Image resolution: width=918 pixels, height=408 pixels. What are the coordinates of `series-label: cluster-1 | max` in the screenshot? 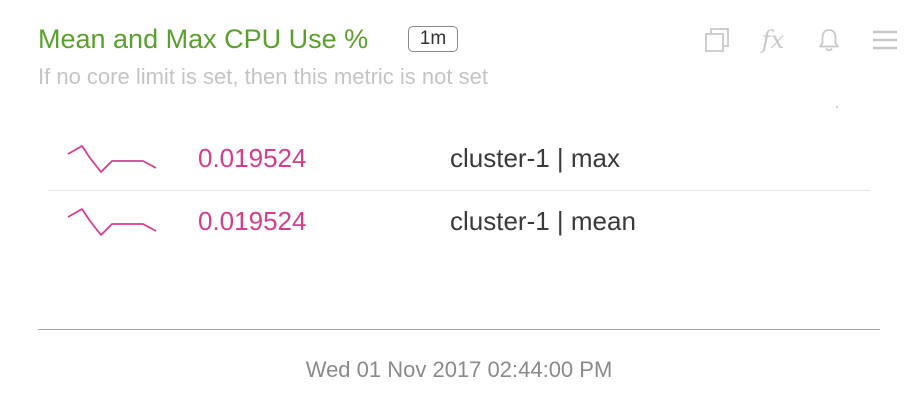 It's located at (535, 158).